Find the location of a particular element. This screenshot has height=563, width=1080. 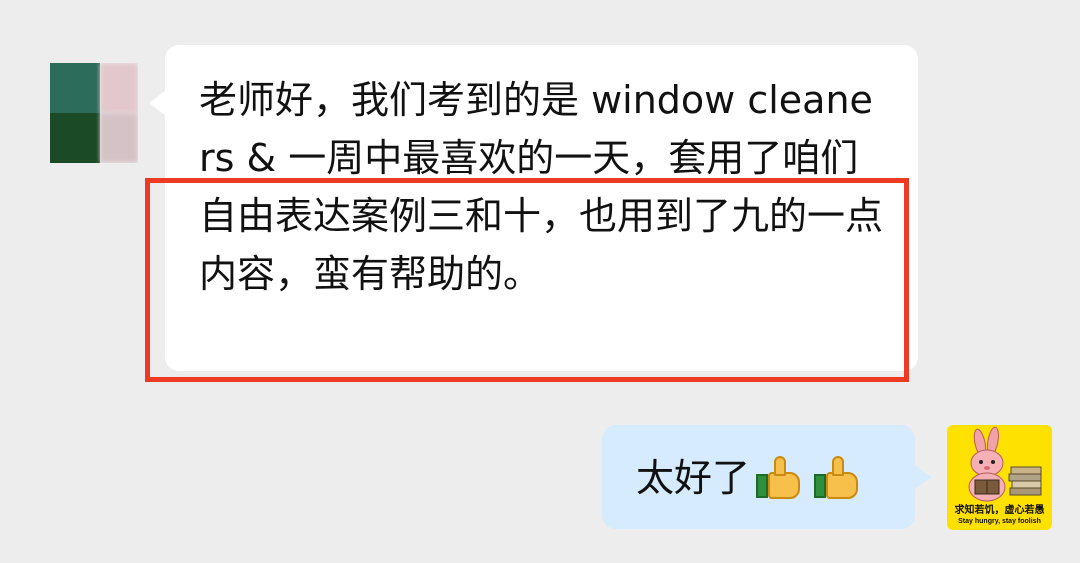

sender-avatar is located at coordinates (94, 113).